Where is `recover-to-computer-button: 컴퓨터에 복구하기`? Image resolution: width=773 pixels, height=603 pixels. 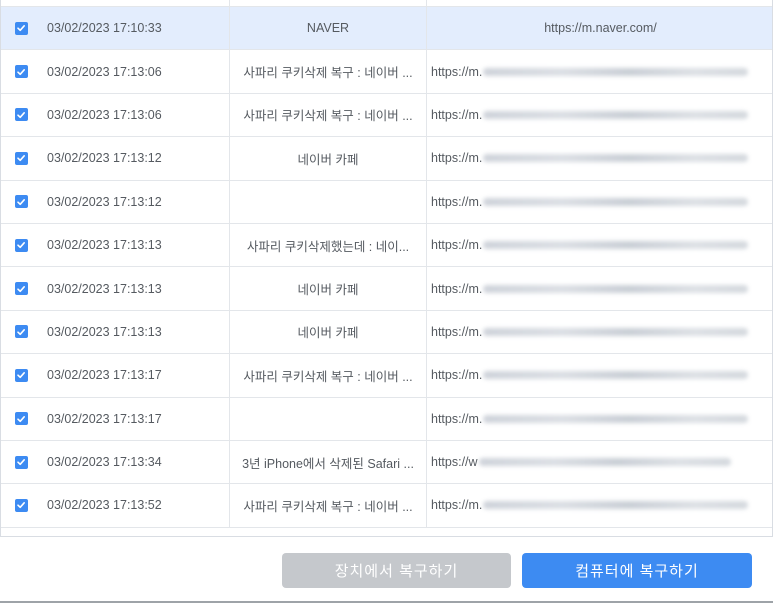 recover-to-computer-button: 컴퓨터에 복구하기 is located at coordinates (637, 570).